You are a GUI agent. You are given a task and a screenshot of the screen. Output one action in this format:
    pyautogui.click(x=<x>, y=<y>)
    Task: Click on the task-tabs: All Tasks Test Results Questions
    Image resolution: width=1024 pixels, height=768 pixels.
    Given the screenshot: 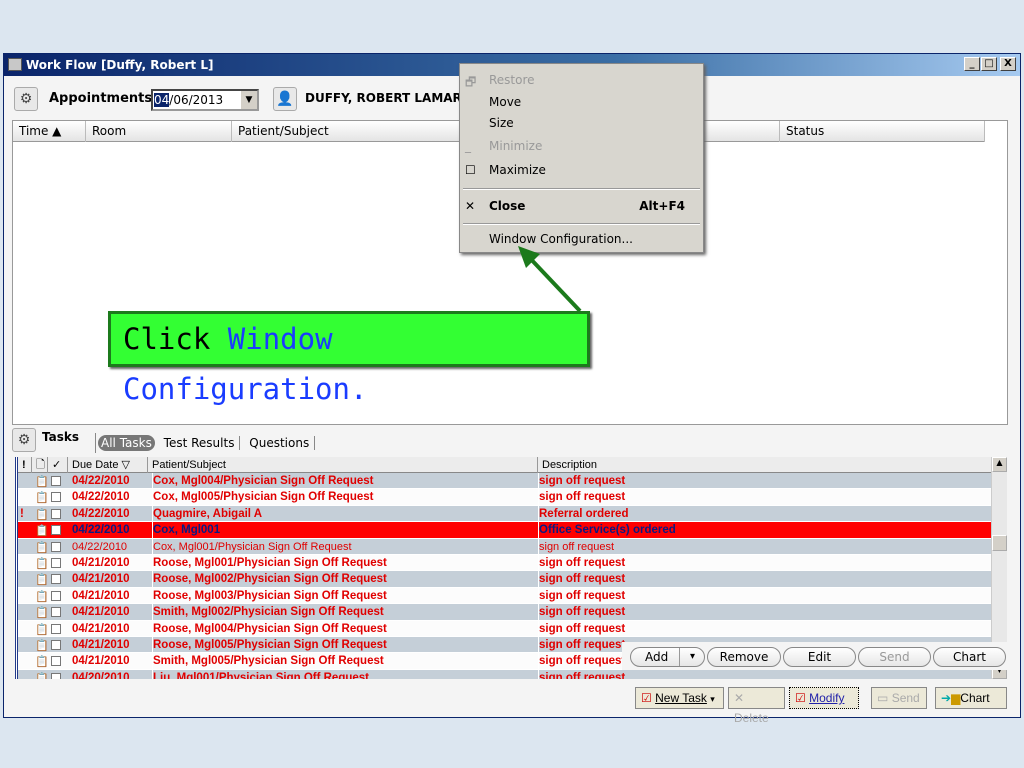 What is the action you would take?
    pyautogui.click(x=205, y=443)
    